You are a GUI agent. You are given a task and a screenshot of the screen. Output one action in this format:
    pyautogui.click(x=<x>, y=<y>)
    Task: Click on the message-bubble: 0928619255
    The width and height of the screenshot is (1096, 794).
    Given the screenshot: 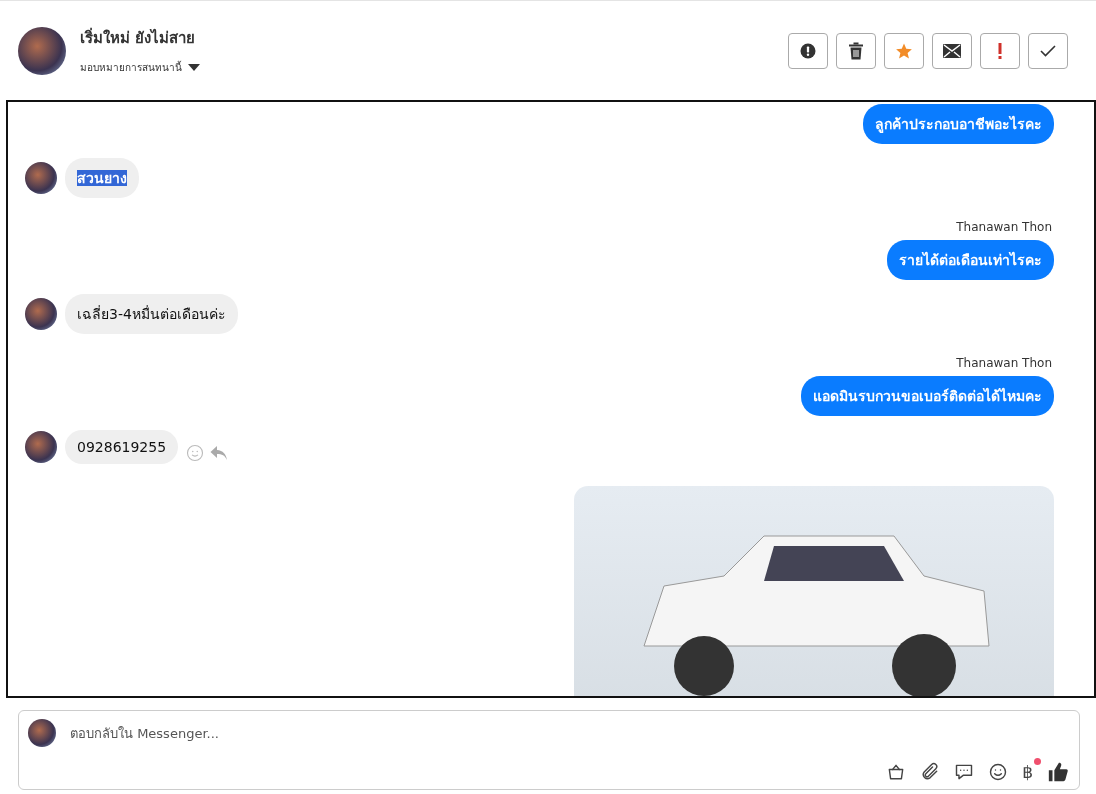 What is the action you would take?
    pyautogui.click(x=122, y=447)
    